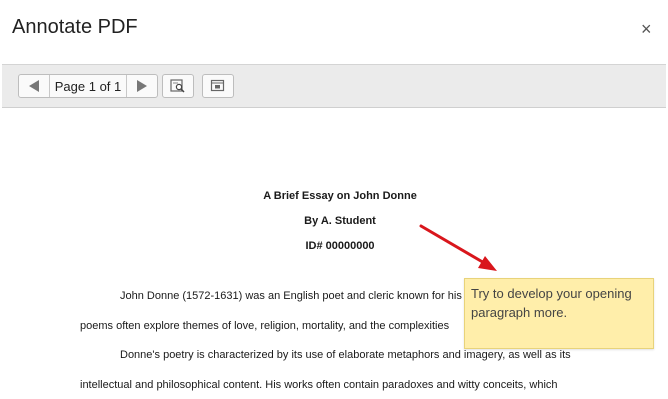  Describe the element at coordinates (75, 27) in the screenshot. I see `dialog-title: Annotate PDF` at that location.